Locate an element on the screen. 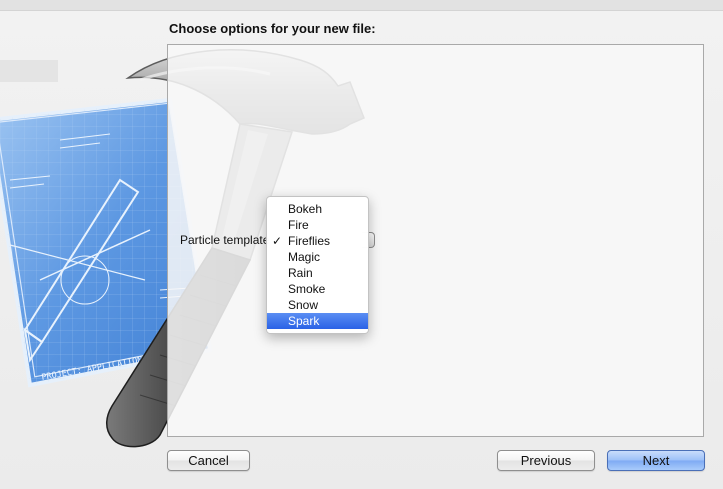  menu-item-bokeh: Bokeh is located at coordinates (317, 209).